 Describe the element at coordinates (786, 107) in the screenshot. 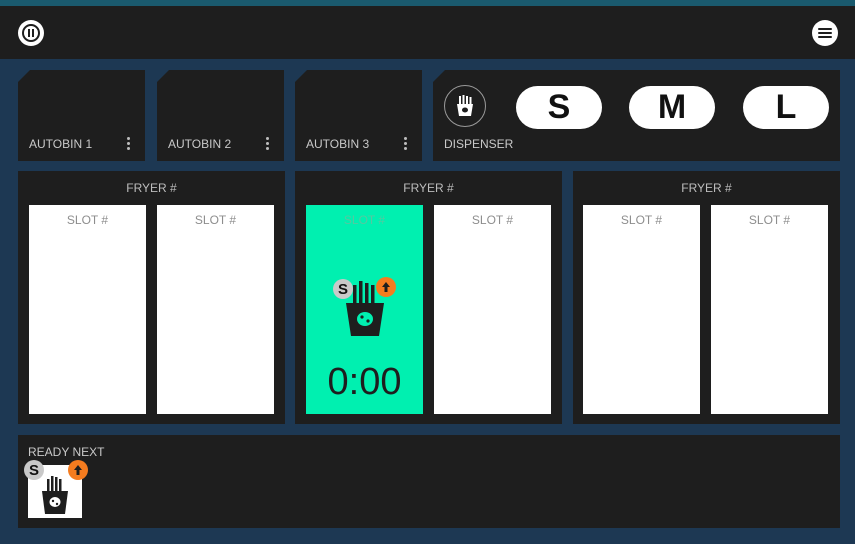

I see `size-large-button: L` at that location.